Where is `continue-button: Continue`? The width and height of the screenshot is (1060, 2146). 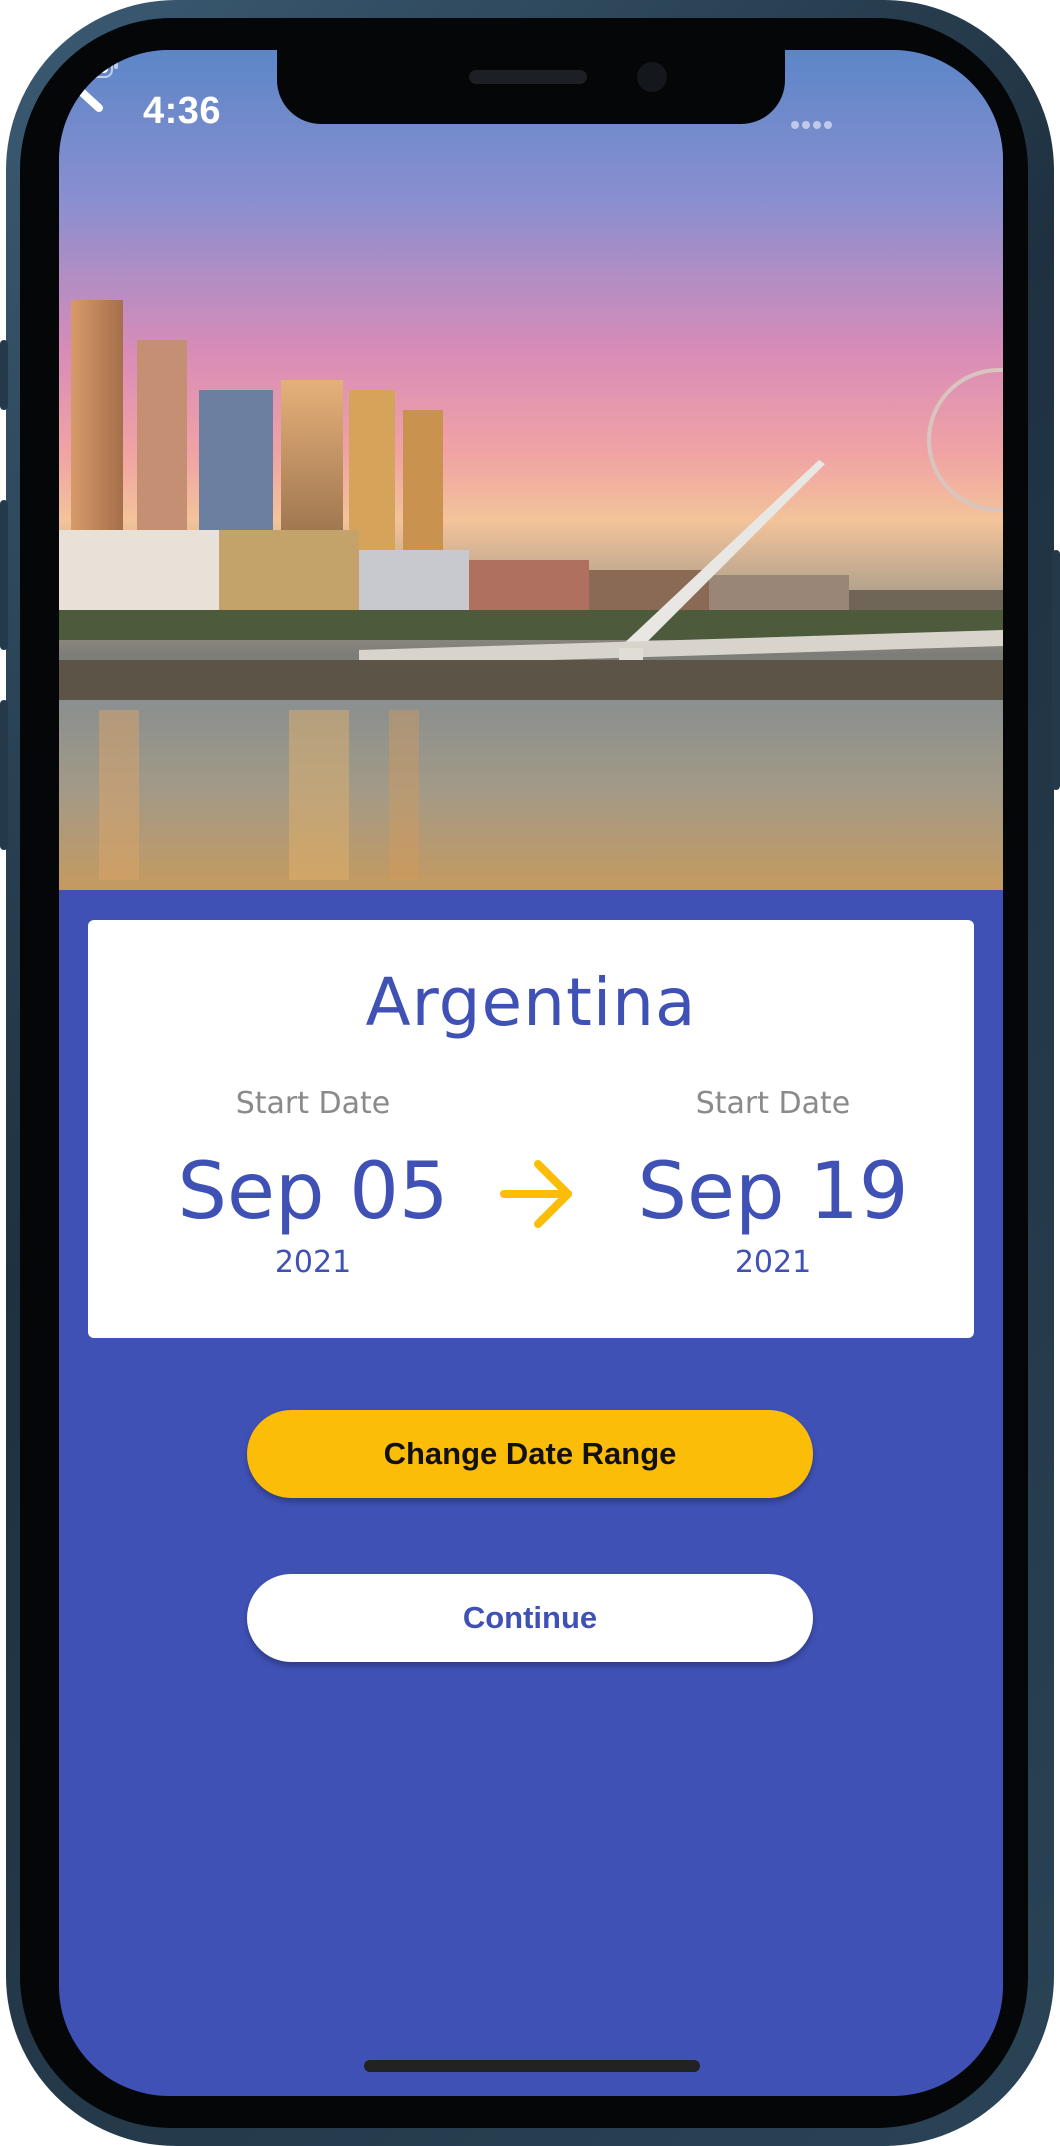 continue-button: Continue is located at coordinates (530, 1618).